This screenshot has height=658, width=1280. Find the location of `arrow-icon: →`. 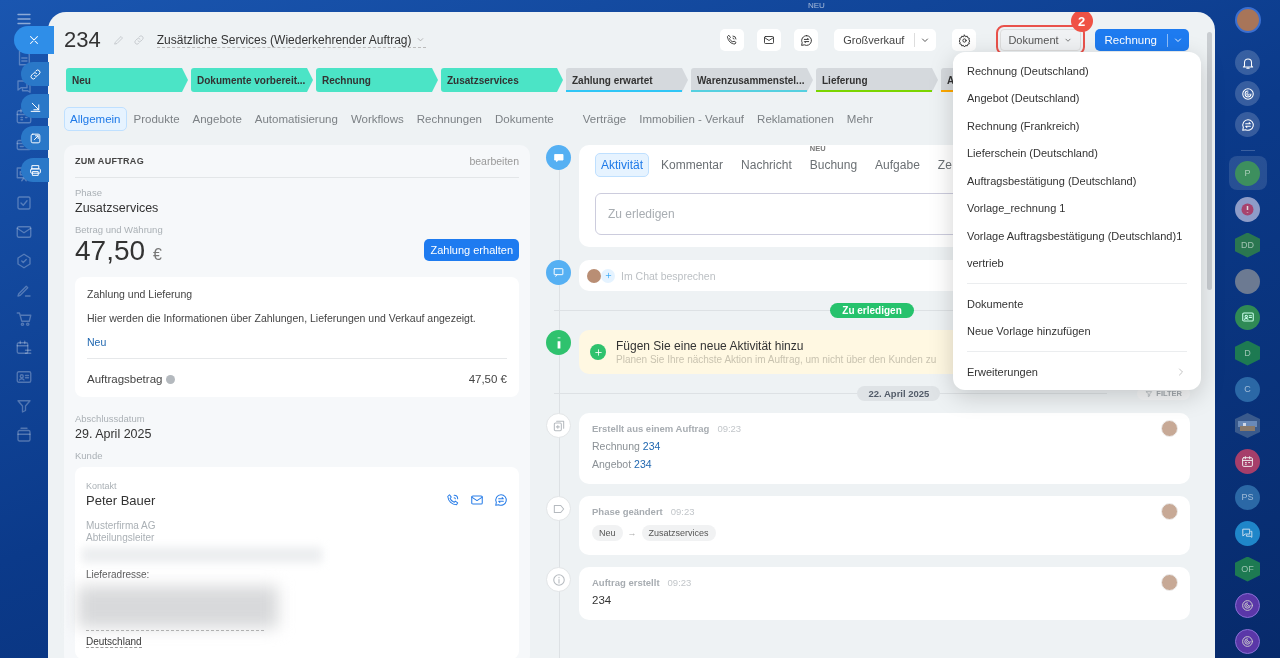

arrow-icon: → is located at coordinates (632, 533).